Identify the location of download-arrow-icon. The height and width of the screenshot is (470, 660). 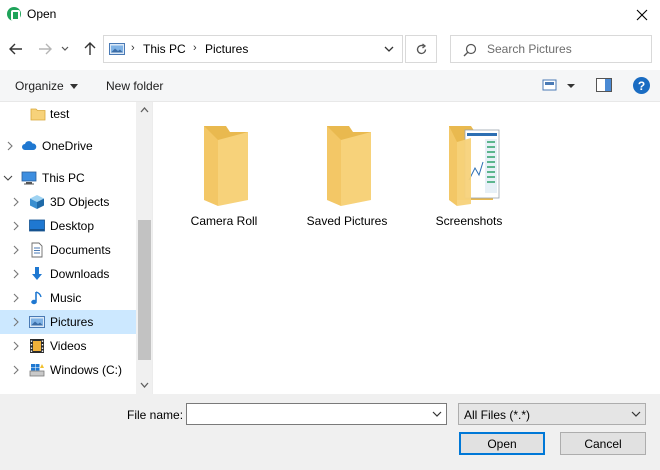
(37, 273).